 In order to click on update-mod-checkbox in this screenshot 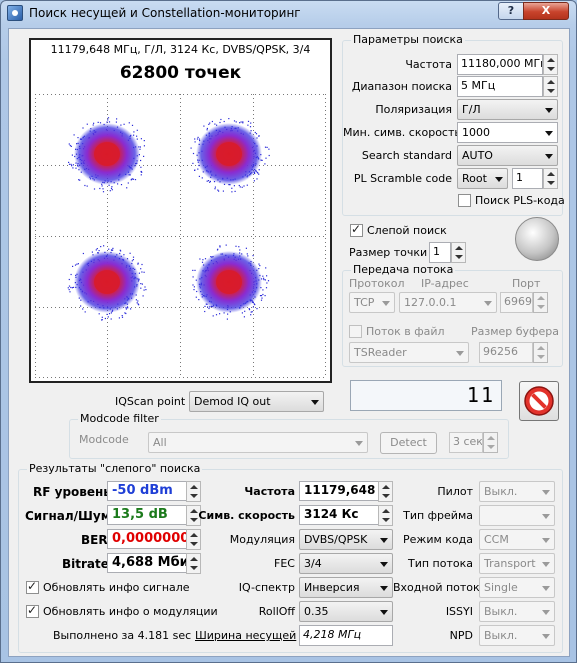, I will do `click(32, 610)`.